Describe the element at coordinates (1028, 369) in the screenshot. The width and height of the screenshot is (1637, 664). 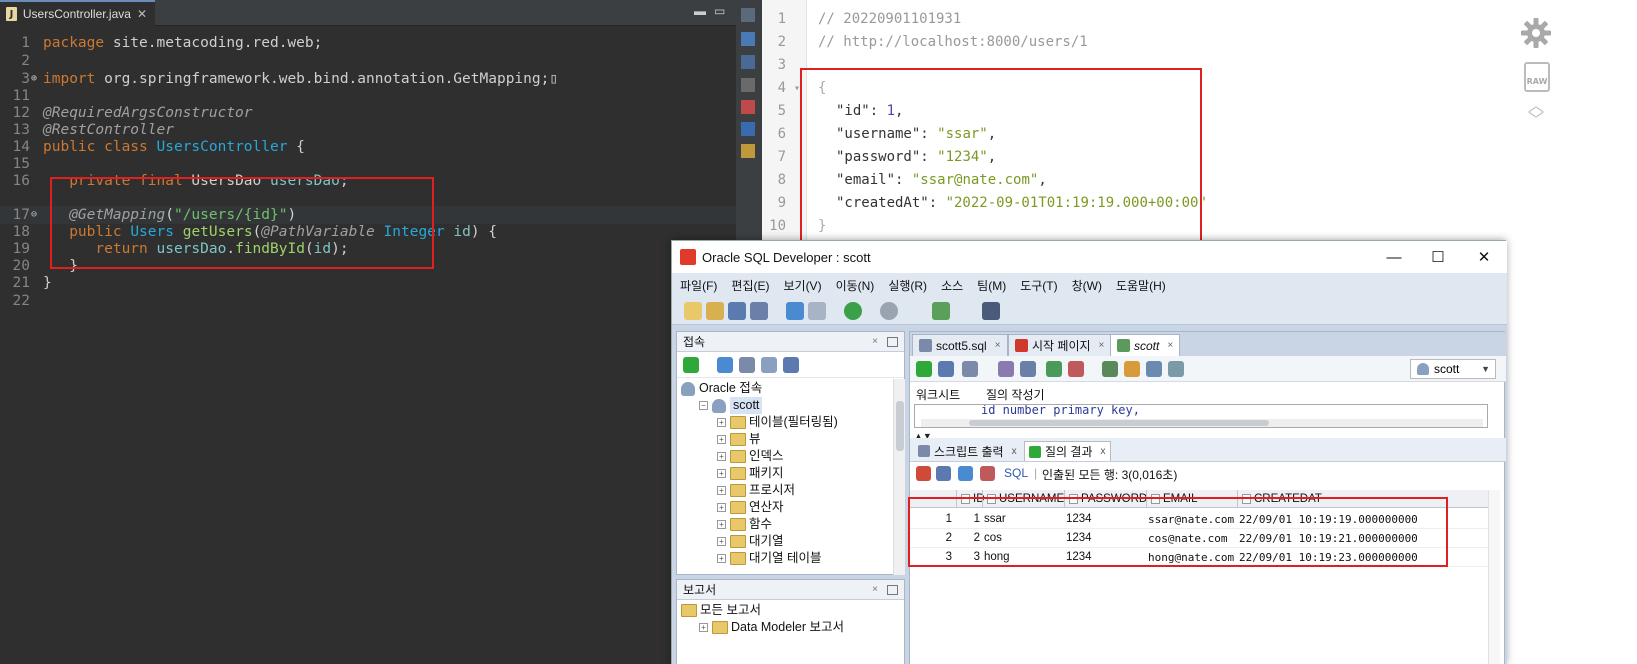
I see `sql-tuning-icon` at that location.